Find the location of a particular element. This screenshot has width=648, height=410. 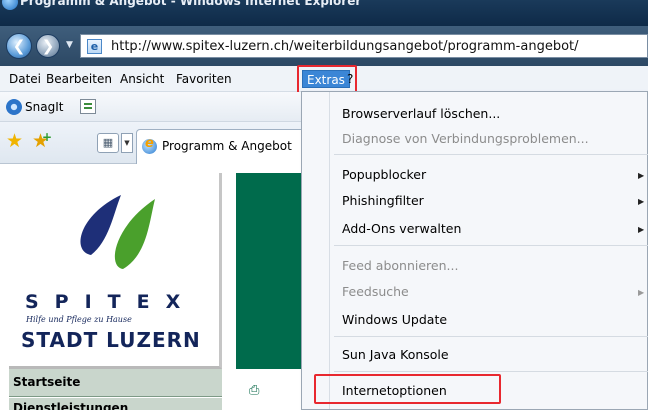

menu-item-phishingfilter: Phishingfilter is located at coordinates (383, 200).